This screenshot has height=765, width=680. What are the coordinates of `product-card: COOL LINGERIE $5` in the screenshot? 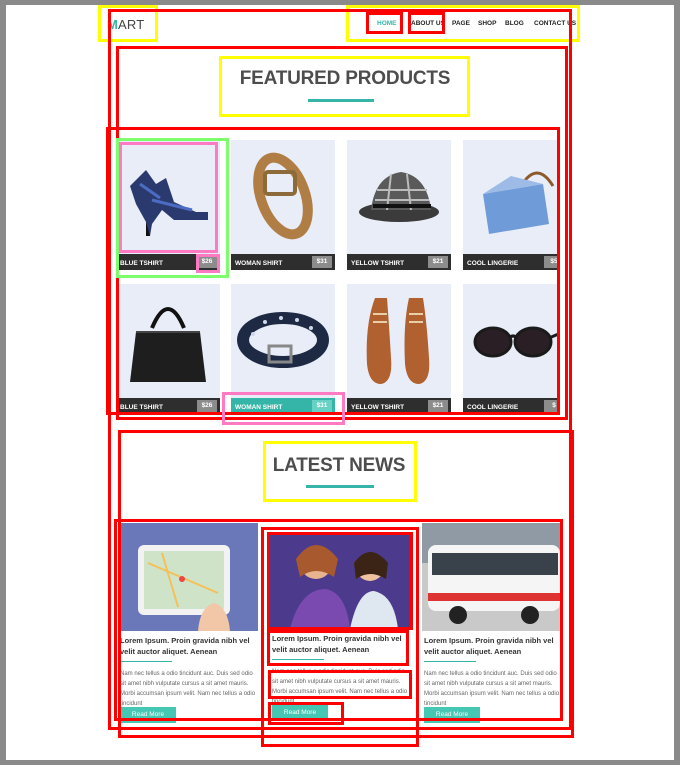 It's located at (510, 205).